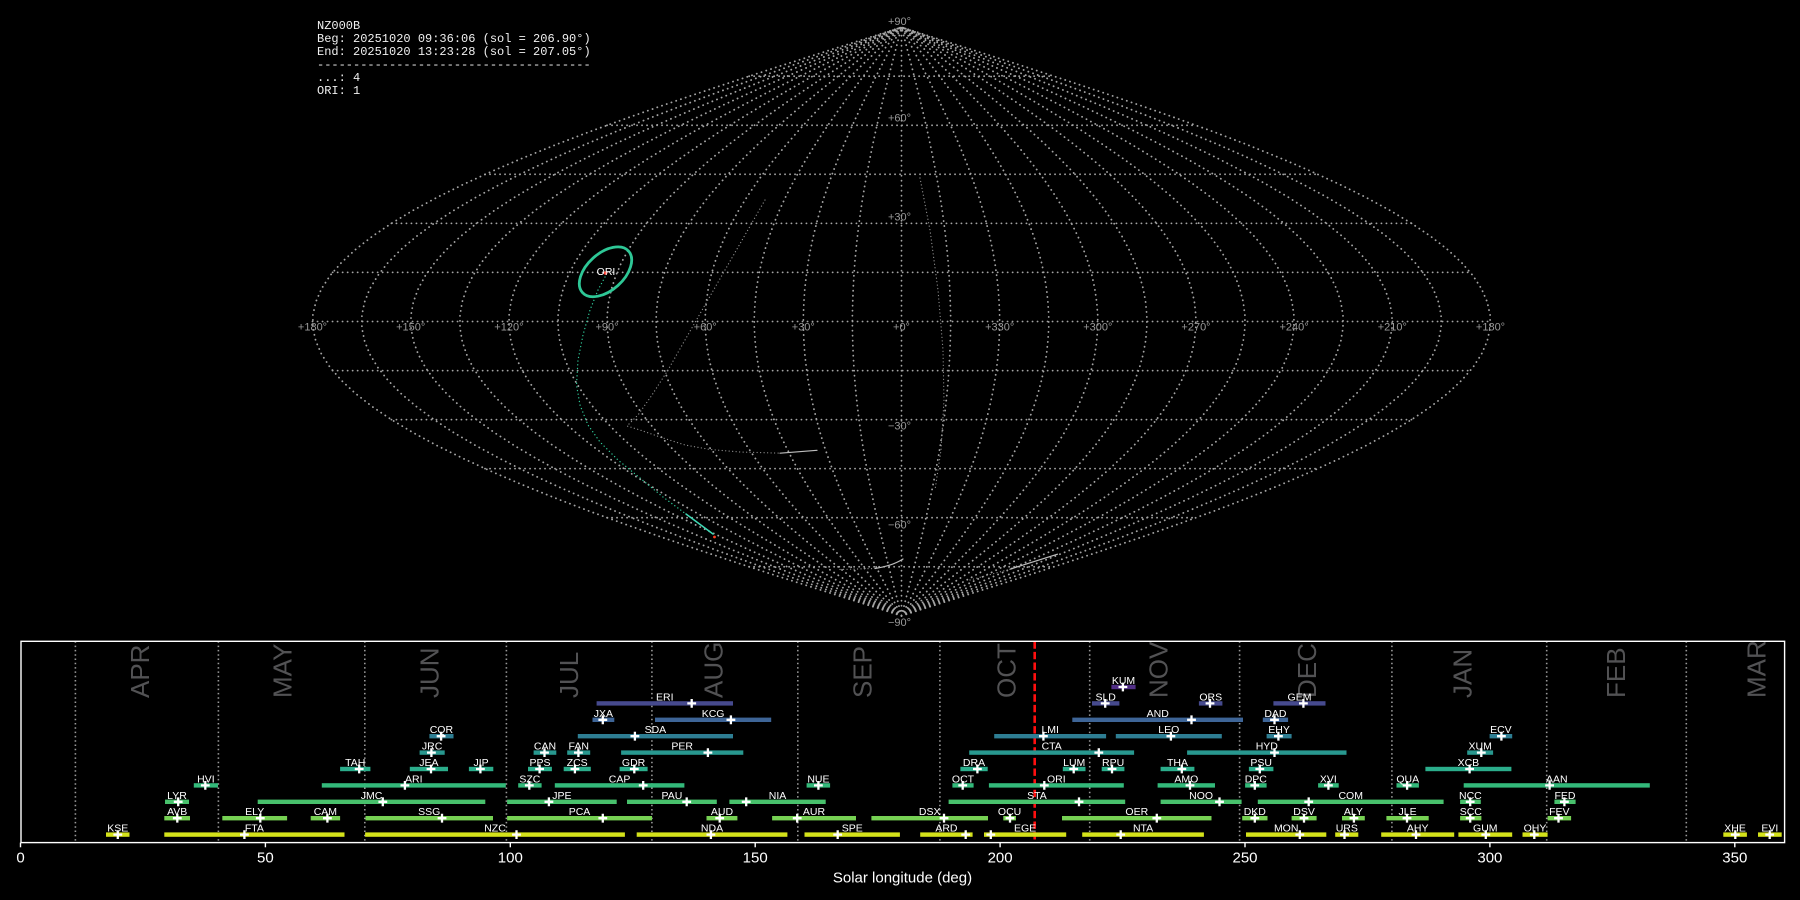 This screenshot has height=900, width=1800. I want to click on svg-text: CQR, so click(442, 730).